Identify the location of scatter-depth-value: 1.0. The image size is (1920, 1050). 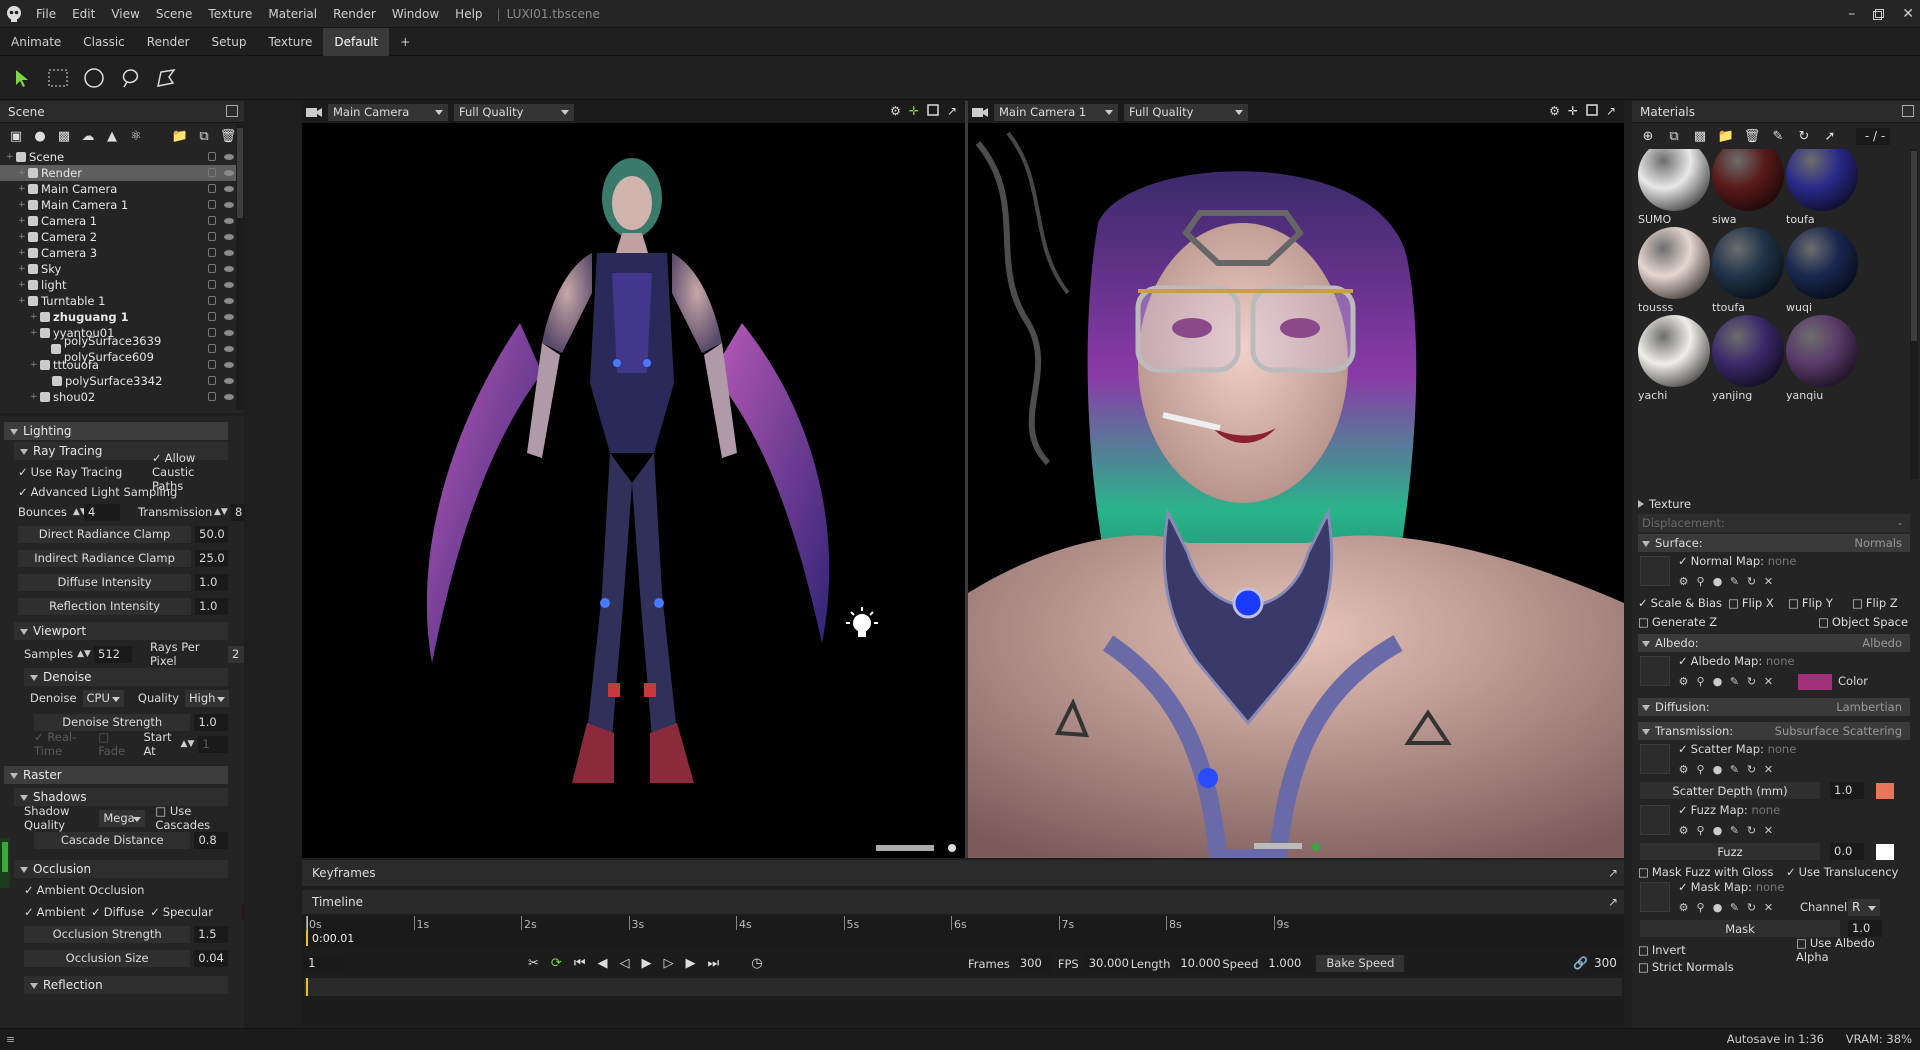
(1847, 790).